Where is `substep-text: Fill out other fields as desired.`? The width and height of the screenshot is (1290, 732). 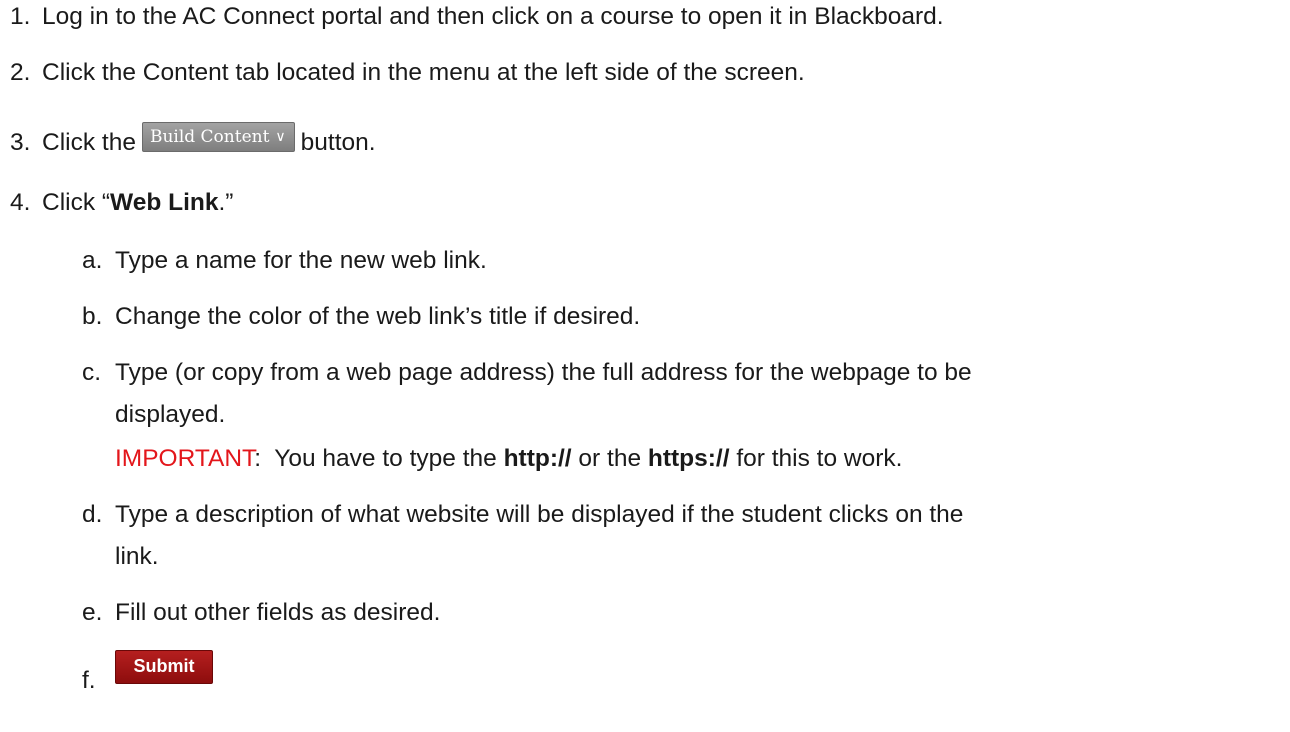
substep-text: Fill out other fields as desired. is located at coordinates (278, 612).